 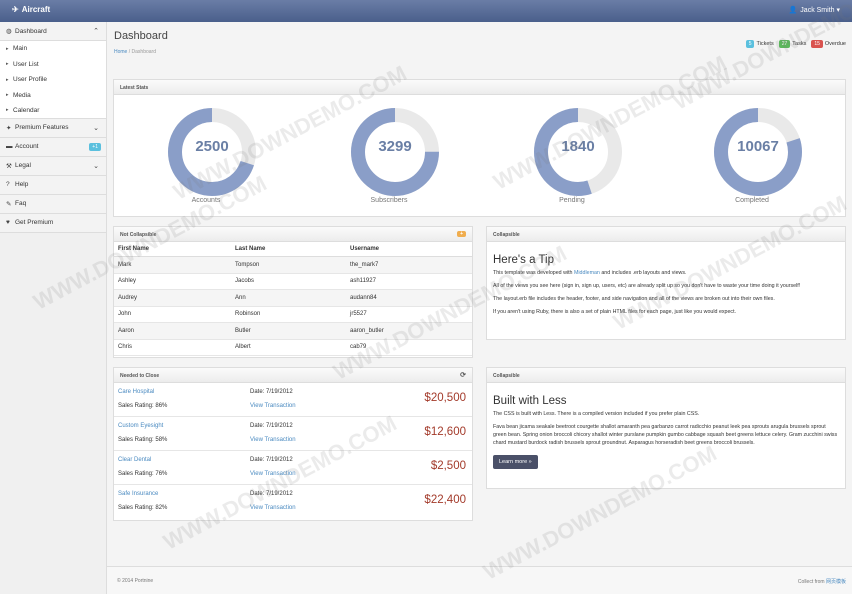 I want to click on sidebar-item-label: Calendar, so click(x=26, y=110).